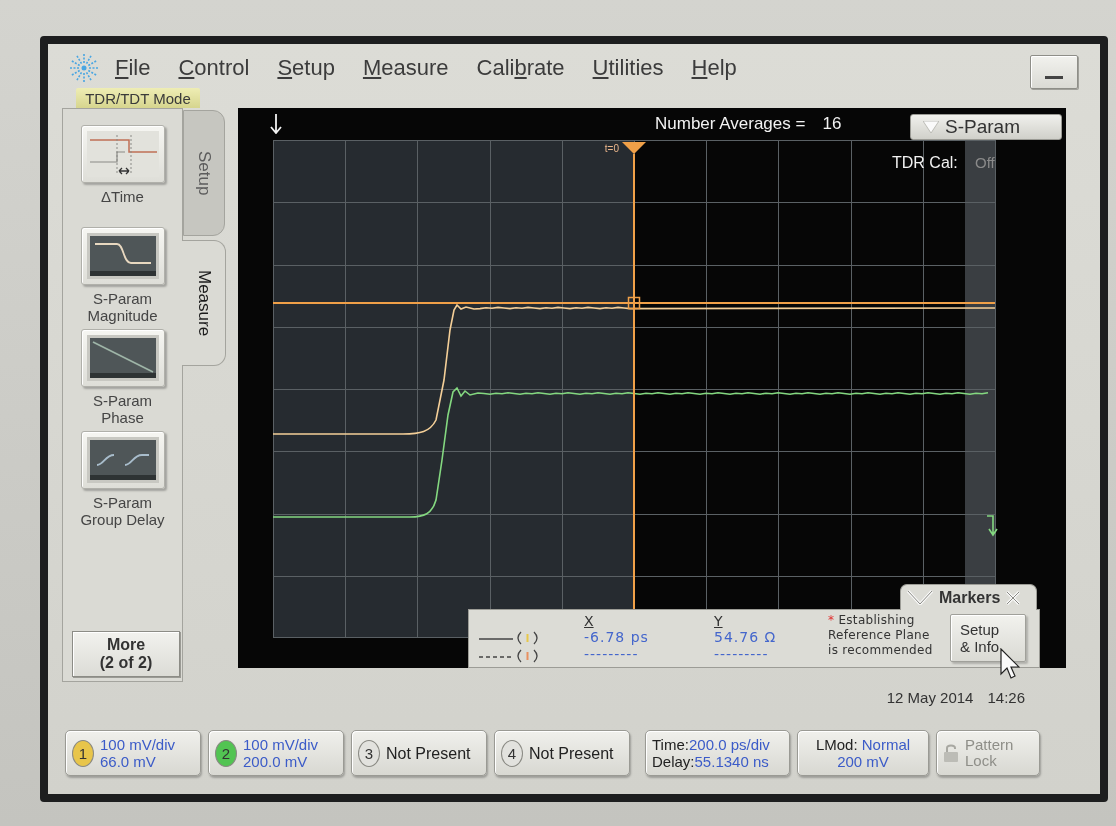  Describe the element at coordinates (714, 68) in the screenshot. I see `menu-item: Help` at that location.